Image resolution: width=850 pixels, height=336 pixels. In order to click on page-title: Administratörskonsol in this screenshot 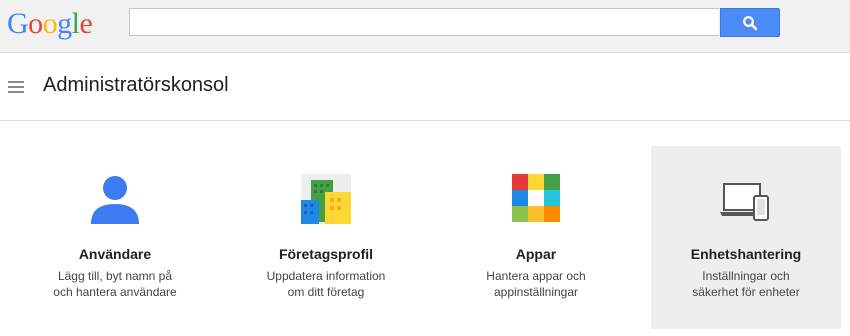, I will do `click(136, 85)`.